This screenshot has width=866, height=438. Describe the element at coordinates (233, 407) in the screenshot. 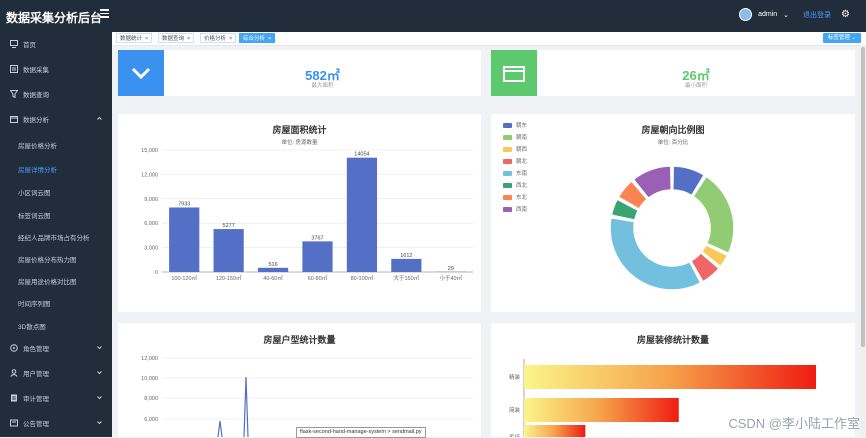

I see `series-line` at that location.